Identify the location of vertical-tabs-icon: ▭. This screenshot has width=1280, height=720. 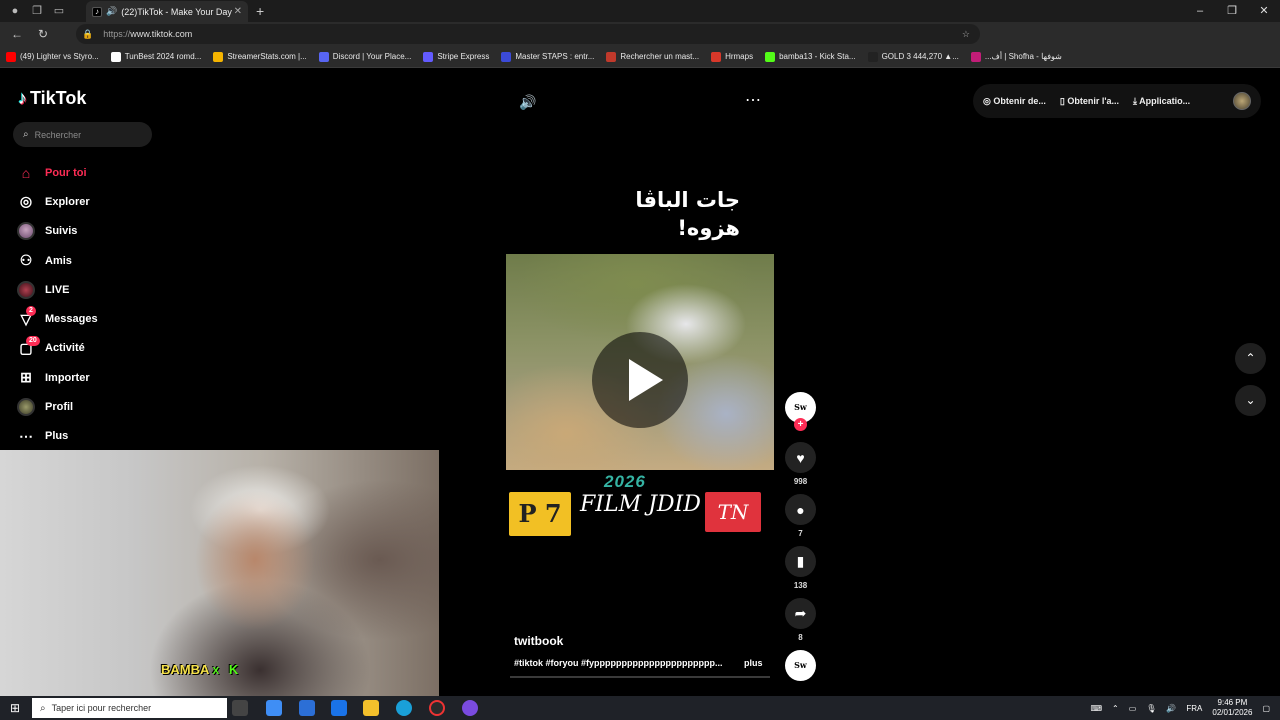
(59, 11).